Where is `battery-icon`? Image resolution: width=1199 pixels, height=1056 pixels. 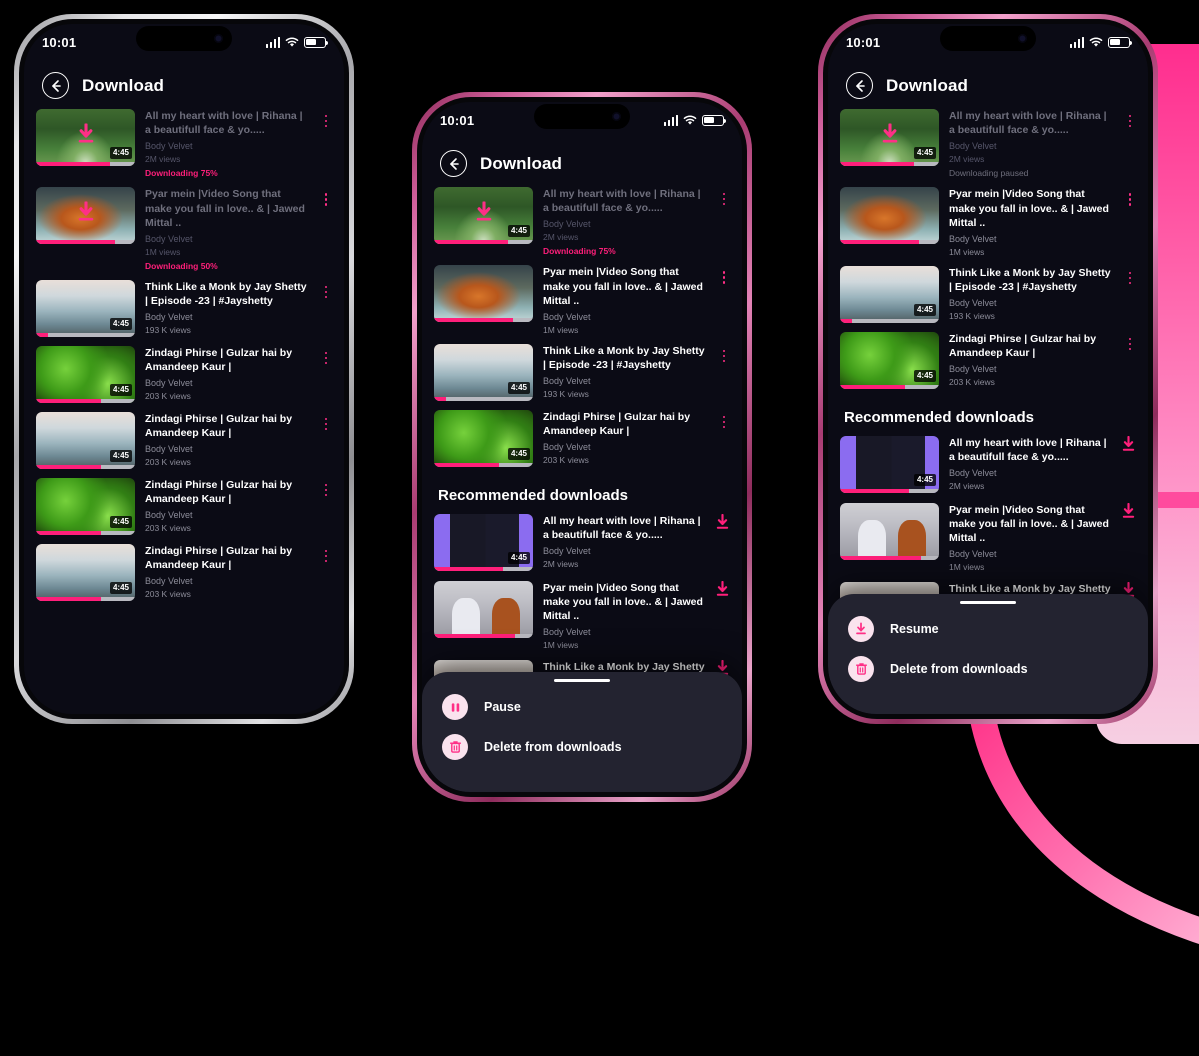 battery-icon is located at coordinates (316, 42).